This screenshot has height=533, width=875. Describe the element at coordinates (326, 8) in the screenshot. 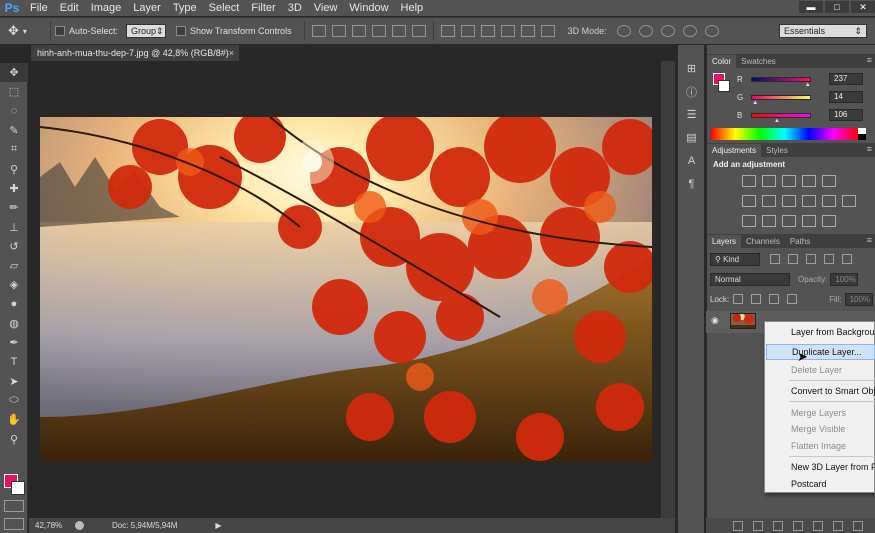

I see `menu-view: View` at that location.